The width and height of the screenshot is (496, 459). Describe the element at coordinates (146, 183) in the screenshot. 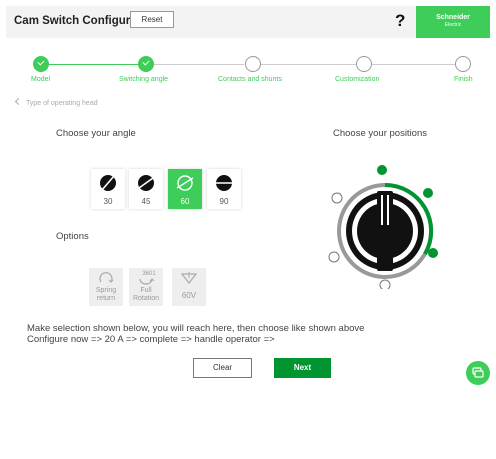

I see `handle-45-icon` at that location.